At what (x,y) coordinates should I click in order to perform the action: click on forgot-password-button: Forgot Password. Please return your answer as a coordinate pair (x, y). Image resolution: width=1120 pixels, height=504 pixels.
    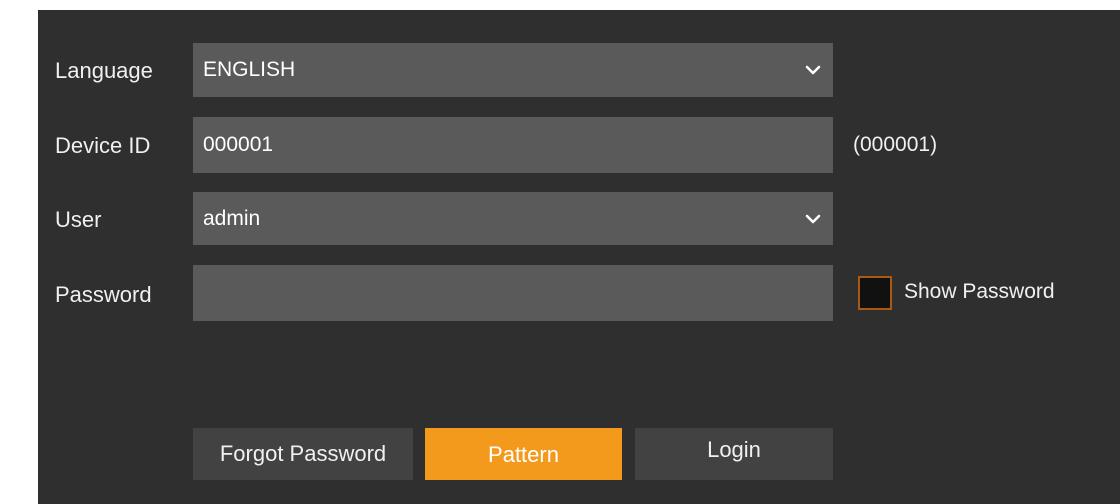
    Looking at the image, I should click on (303, 454).